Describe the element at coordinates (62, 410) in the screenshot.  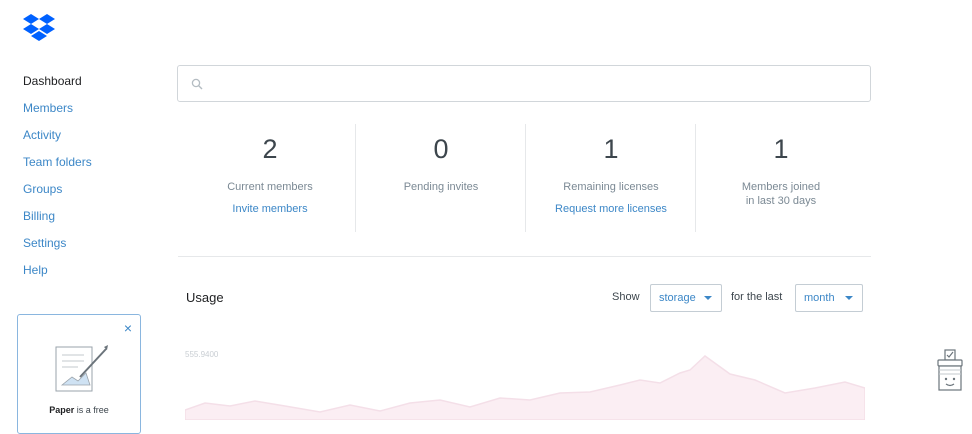
I see `promo-text-bold: Paper` at that location.